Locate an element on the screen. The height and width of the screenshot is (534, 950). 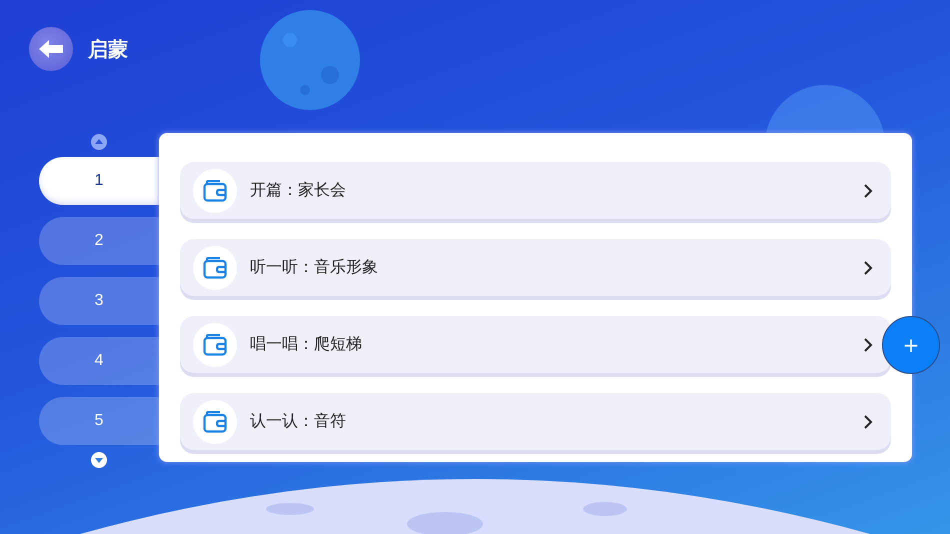
page-tab: 1 is located at coordinates (99, 181).